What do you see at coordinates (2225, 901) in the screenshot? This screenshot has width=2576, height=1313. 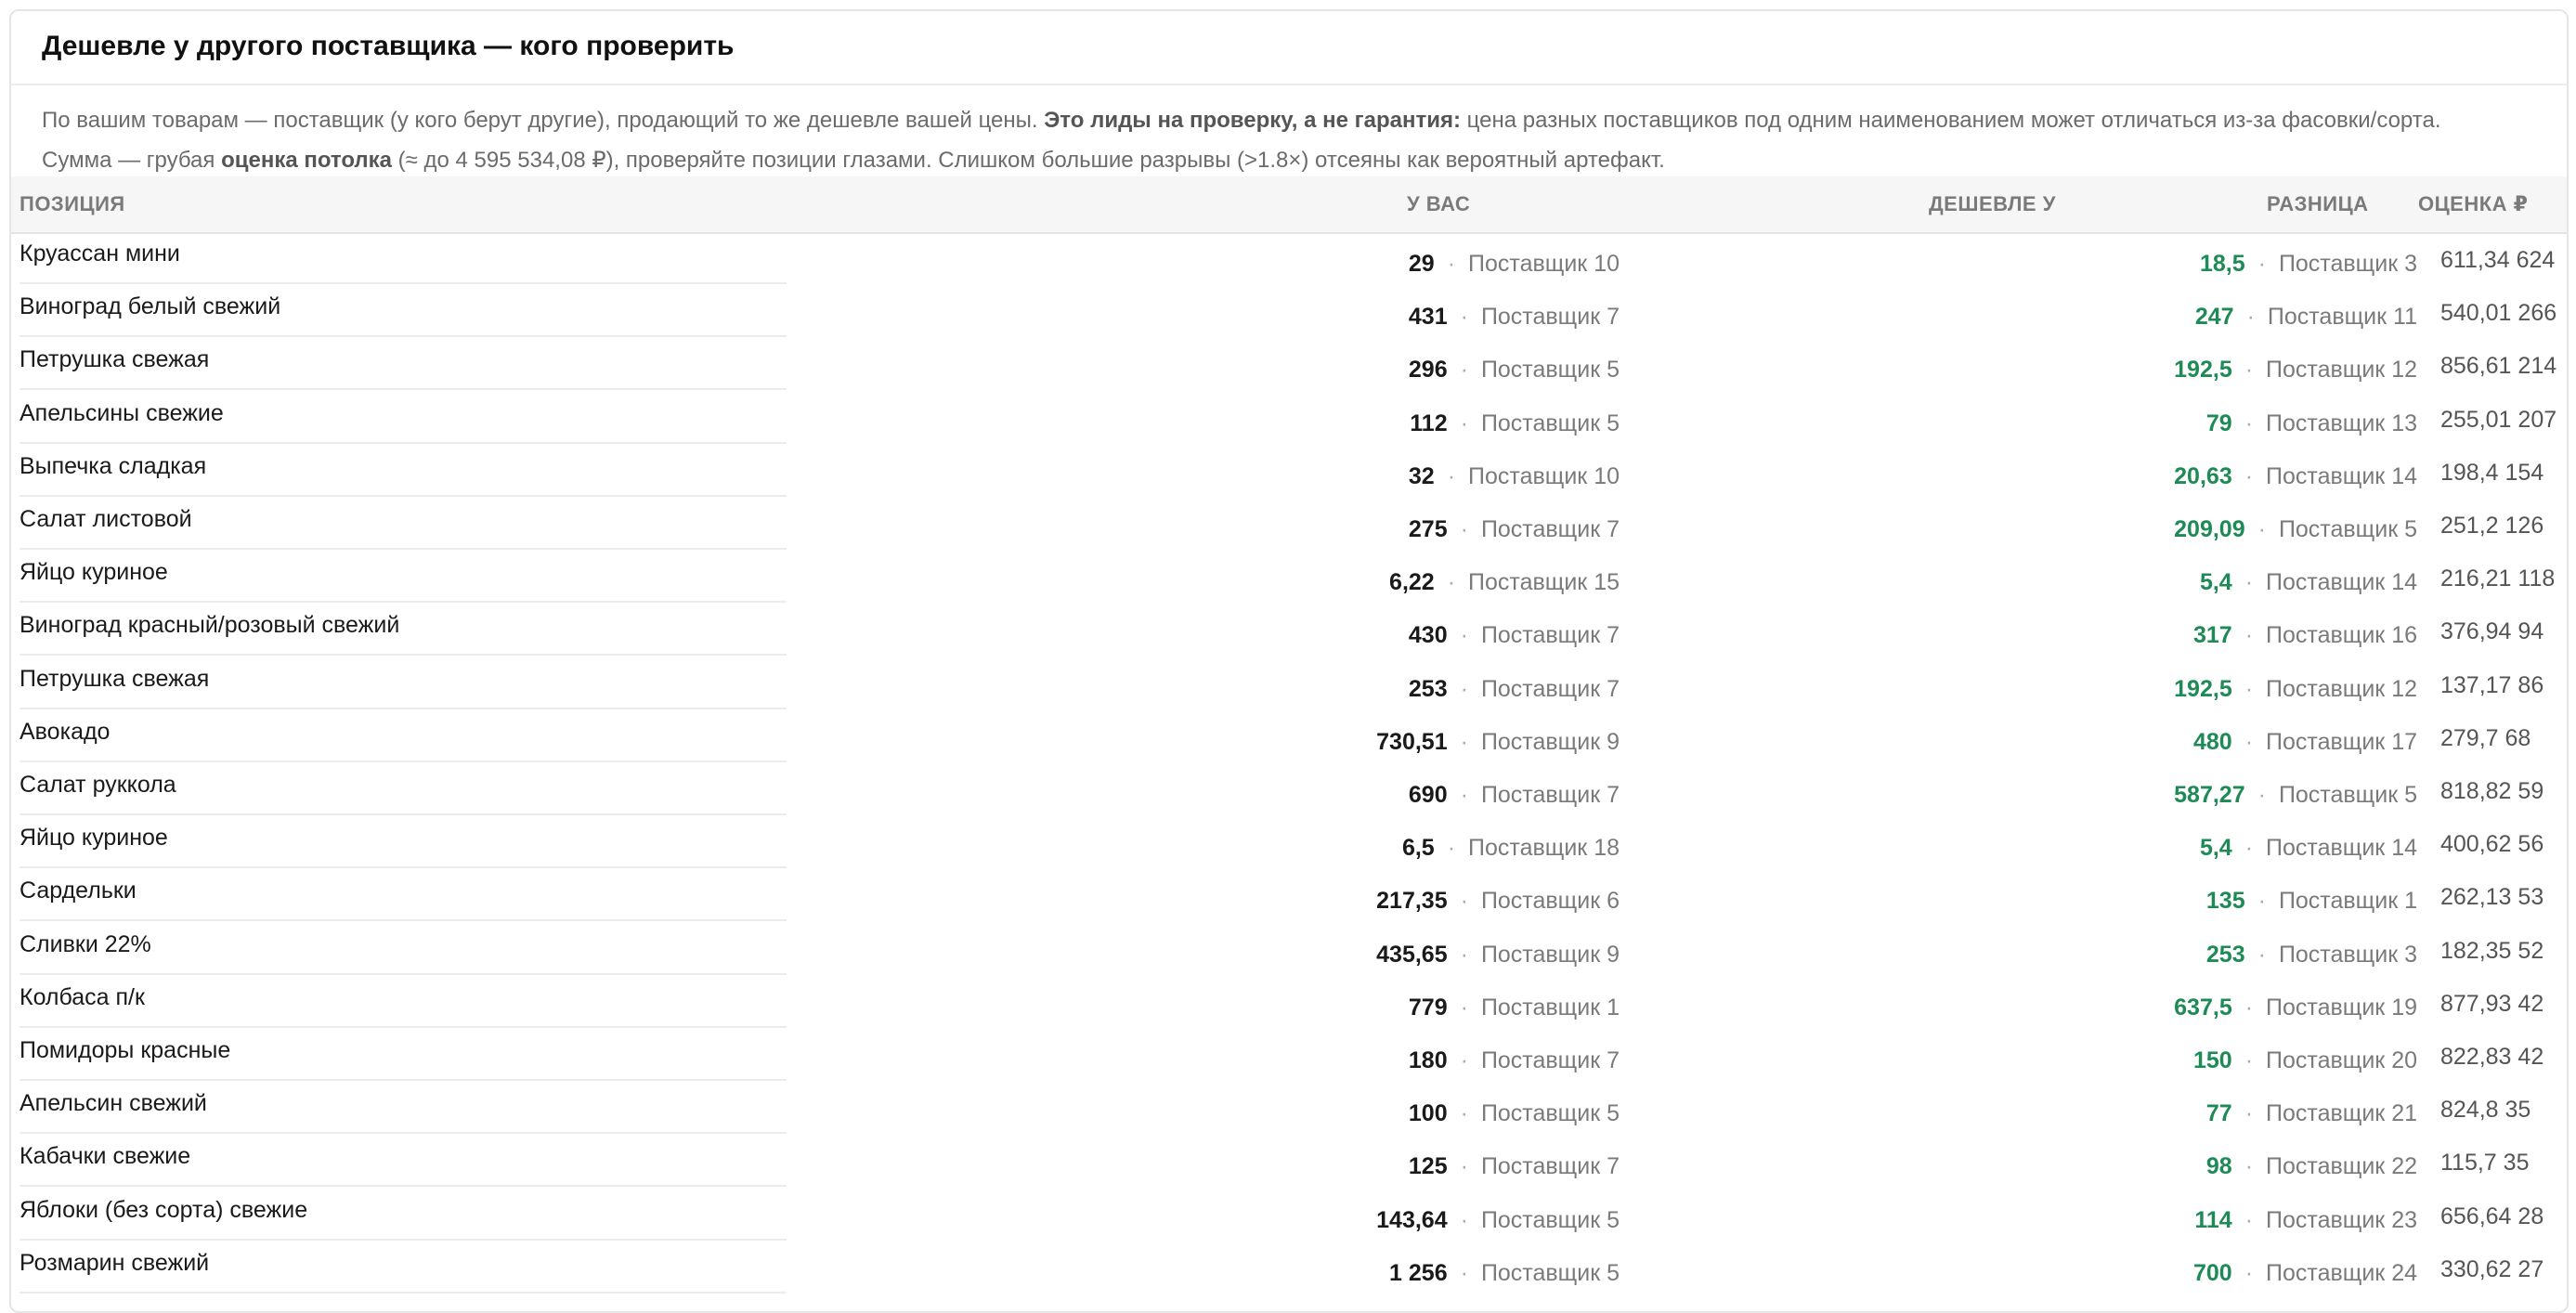 I see `cheaper-price: 135` at bounding box center [2225, 901].